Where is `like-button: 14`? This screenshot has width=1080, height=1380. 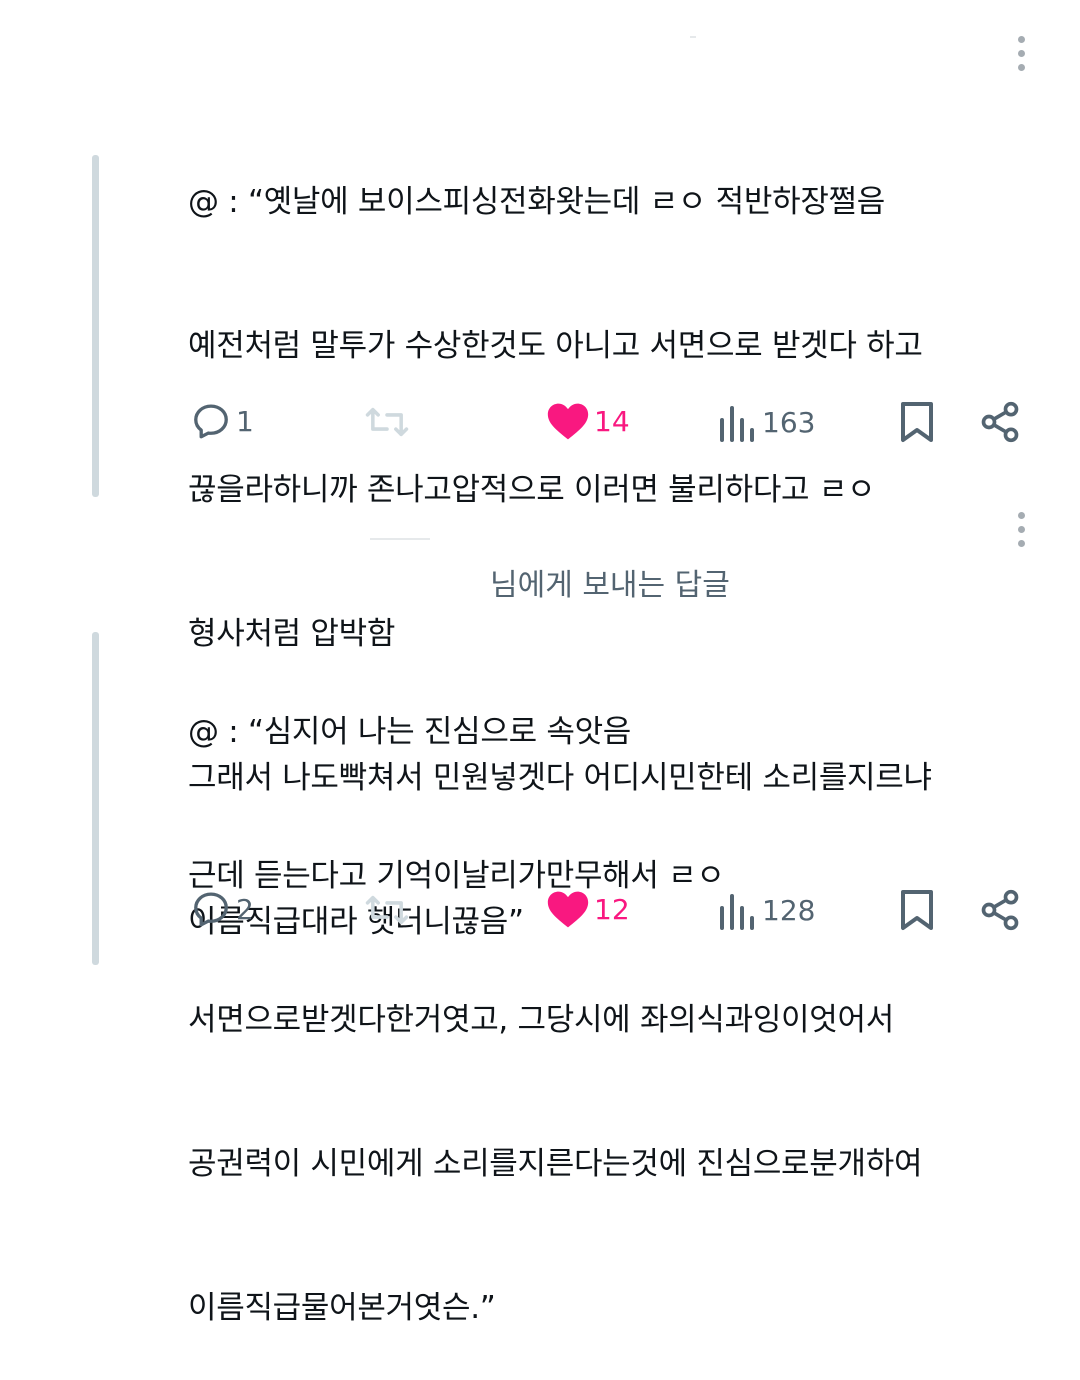
like-button: 14 is located at coordinates (588, 421).